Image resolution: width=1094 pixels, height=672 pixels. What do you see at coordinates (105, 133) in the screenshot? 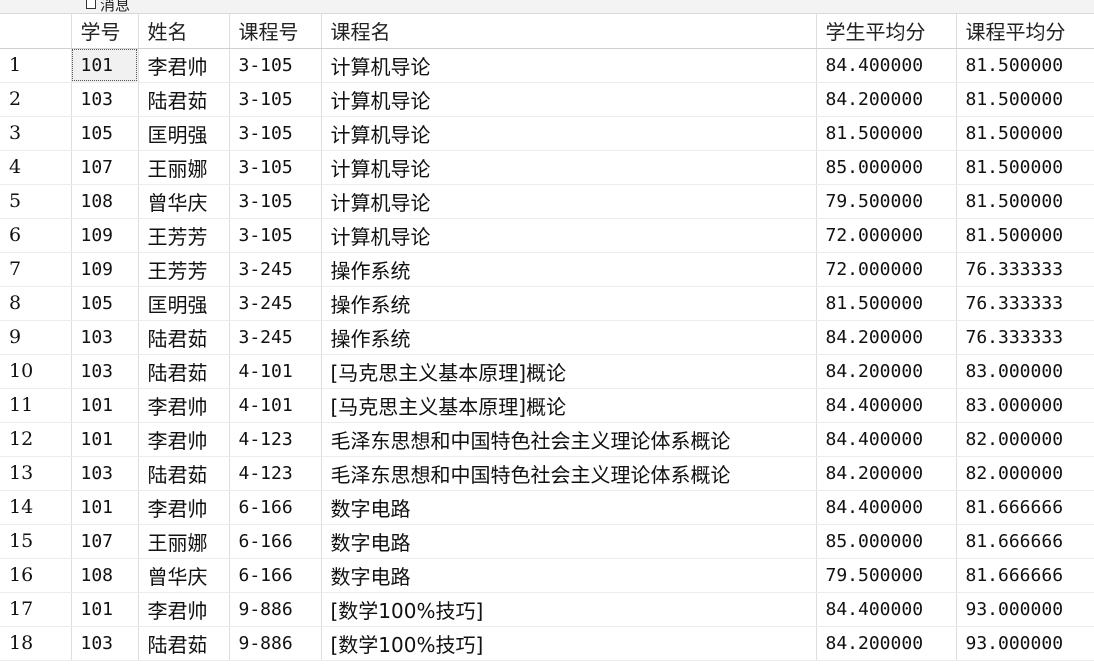
I see `student-id-cell: 105` at bounding box center [105, 133].